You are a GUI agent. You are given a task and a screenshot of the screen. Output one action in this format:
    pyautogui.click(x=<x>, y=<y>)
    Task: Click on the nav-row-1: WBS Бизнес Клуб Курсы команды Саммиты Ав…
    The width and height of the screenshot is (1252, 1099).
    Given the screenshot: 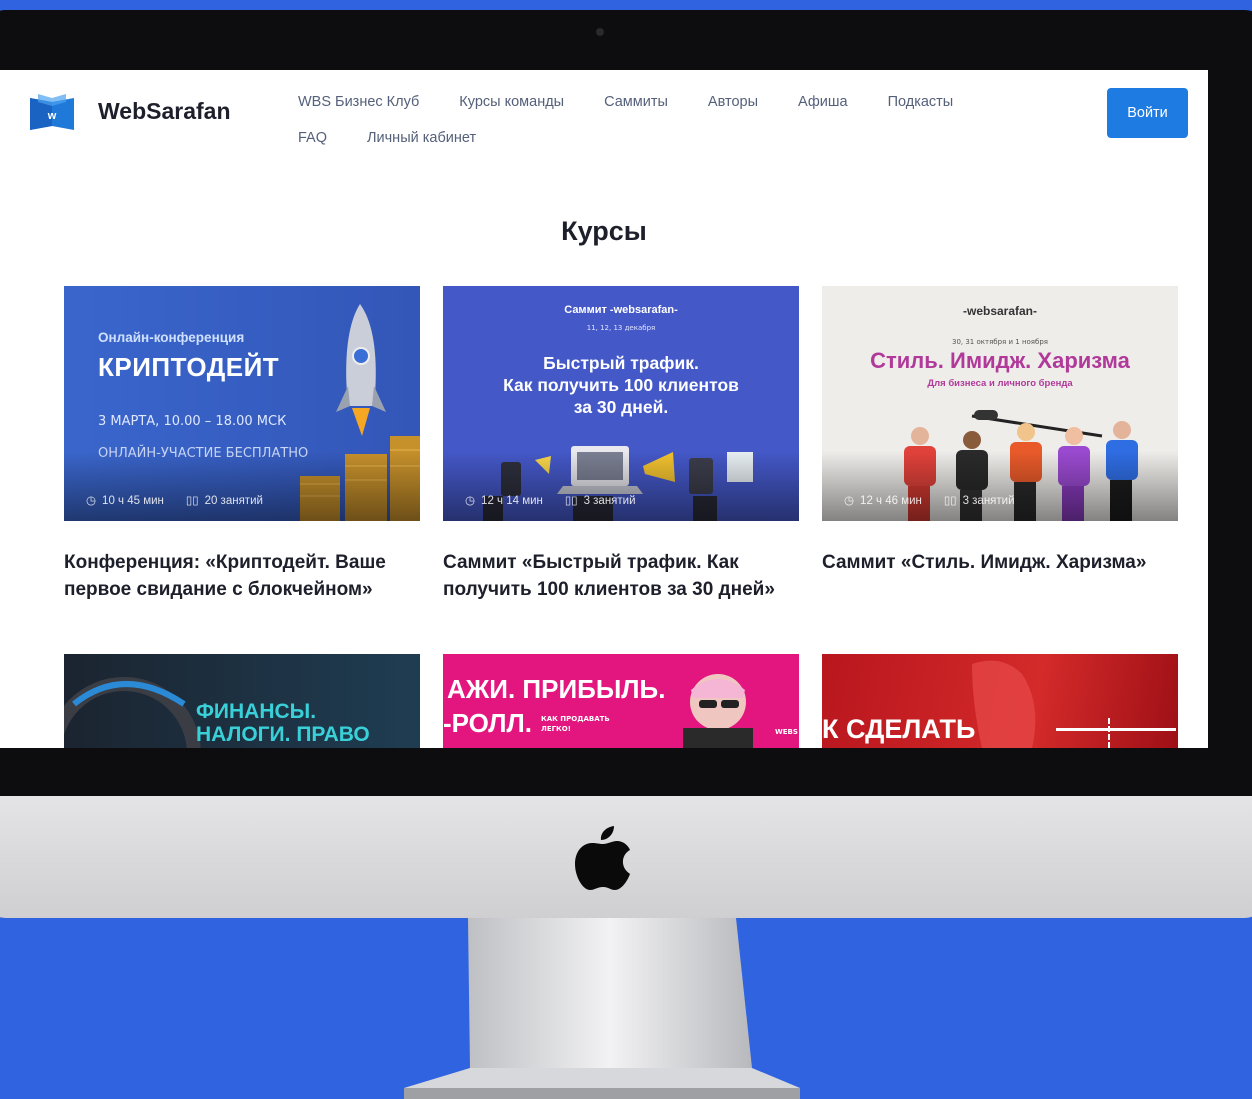 What is the action you would take?
    pyautogui.click(x=678, y=102)
    